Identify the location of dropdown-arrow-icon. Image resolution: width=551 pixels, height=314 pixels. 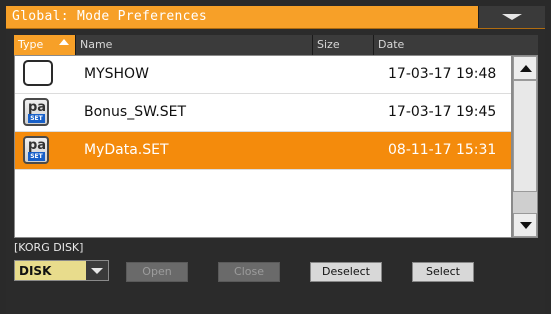
(97, 270).